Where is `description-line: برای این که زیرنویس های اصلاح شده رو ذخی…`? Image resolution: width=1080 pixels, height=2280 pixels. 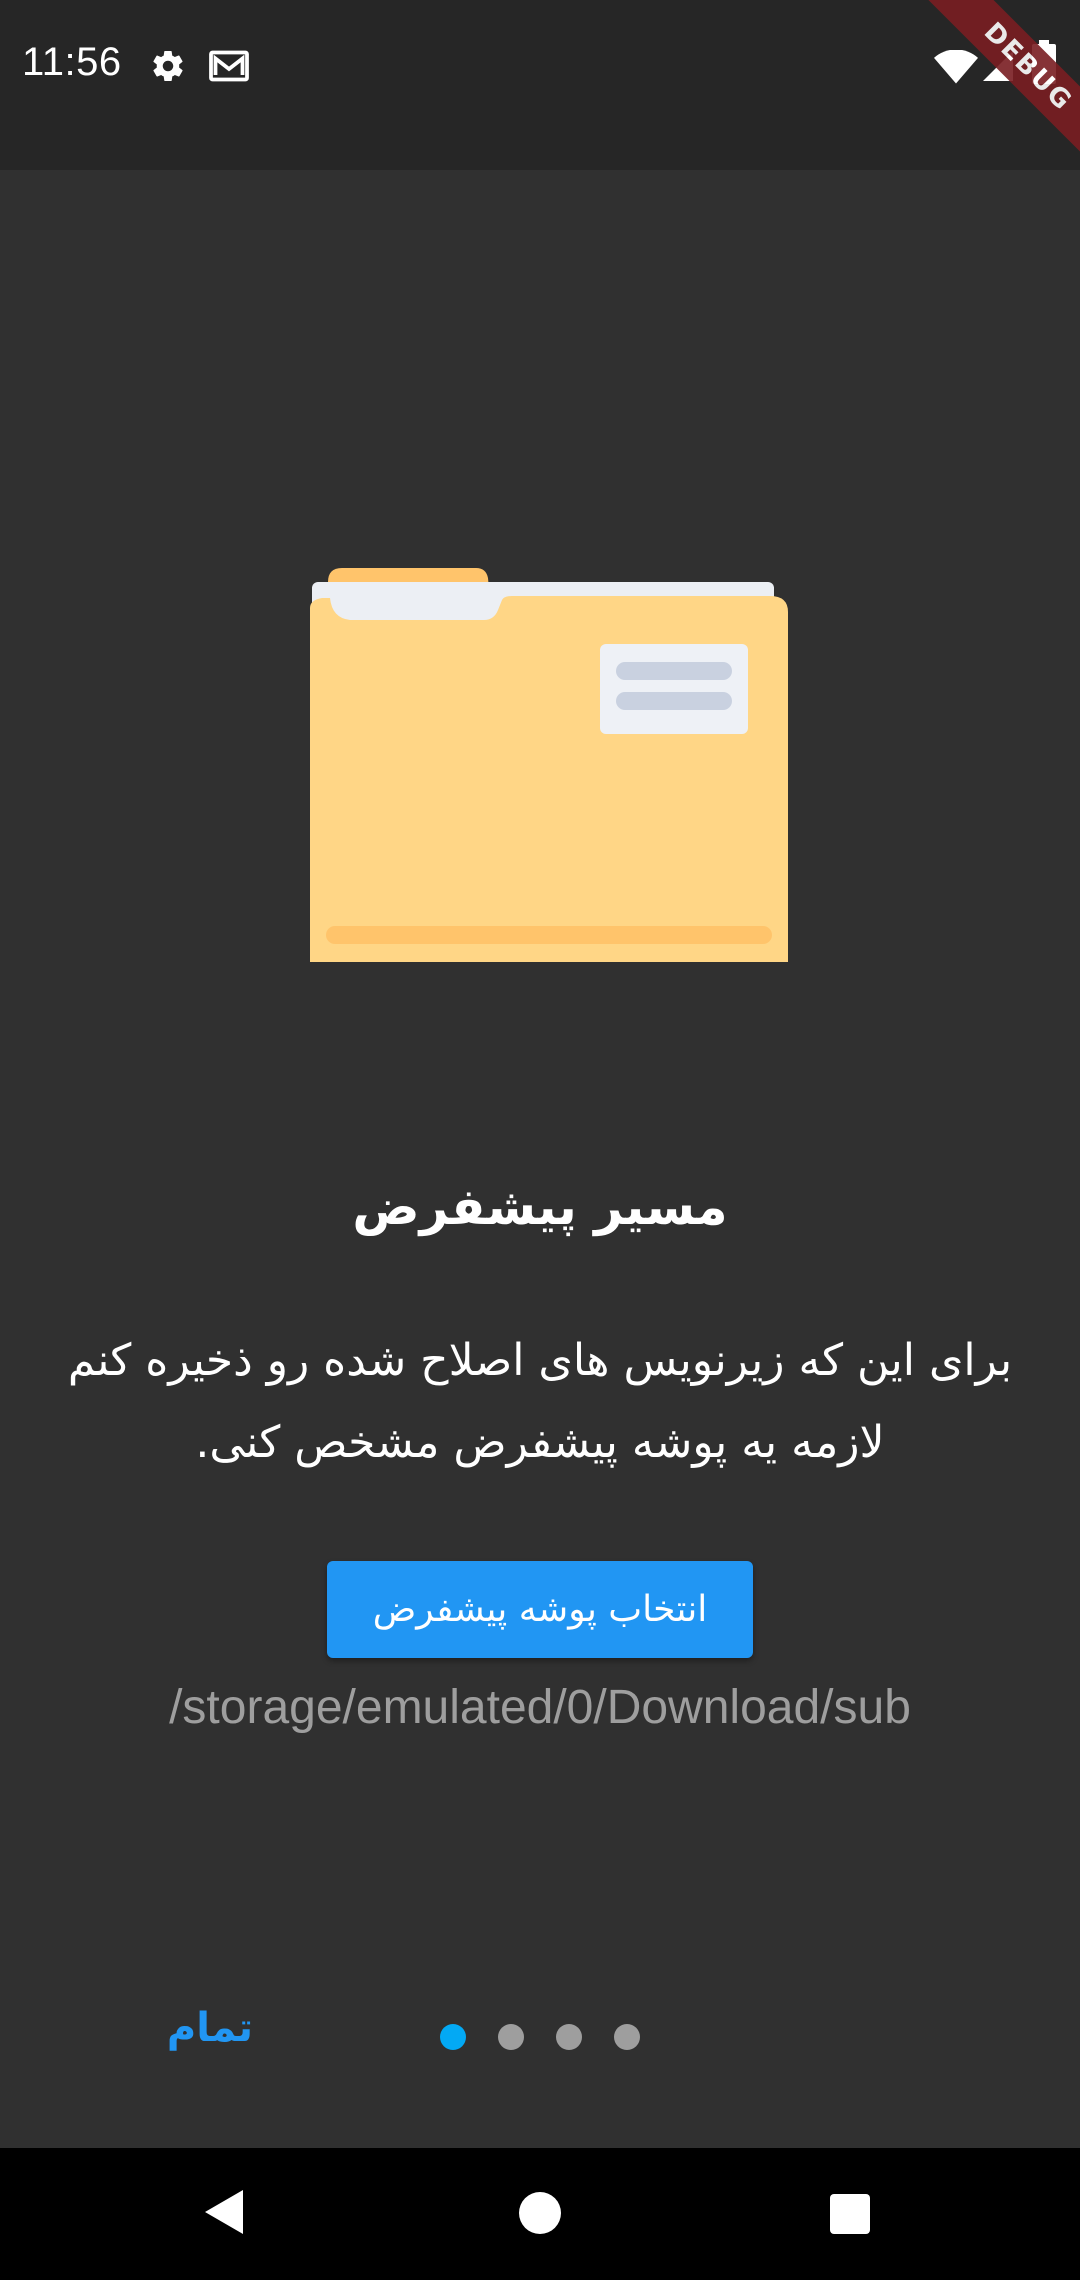 description-line: برای این که زیرنویس های اصلاح شده رو ذخی… is located at coordinates (540, 1360).